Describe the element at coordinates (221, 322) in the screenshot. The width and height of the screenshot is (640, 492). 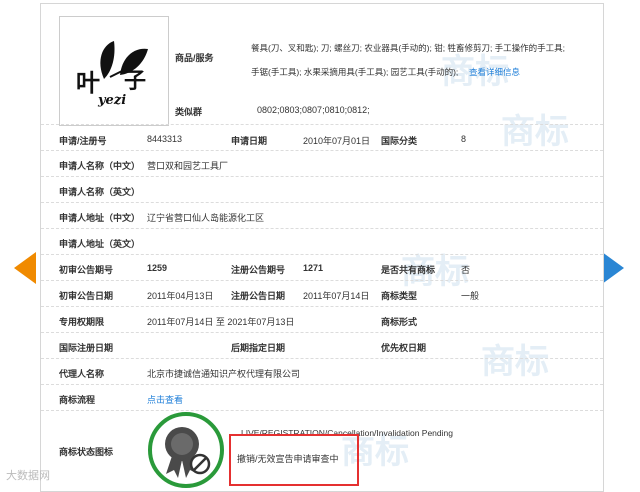
I see `exclusive-value: 2011年07月14日 至 2021年07月13日` at that location.